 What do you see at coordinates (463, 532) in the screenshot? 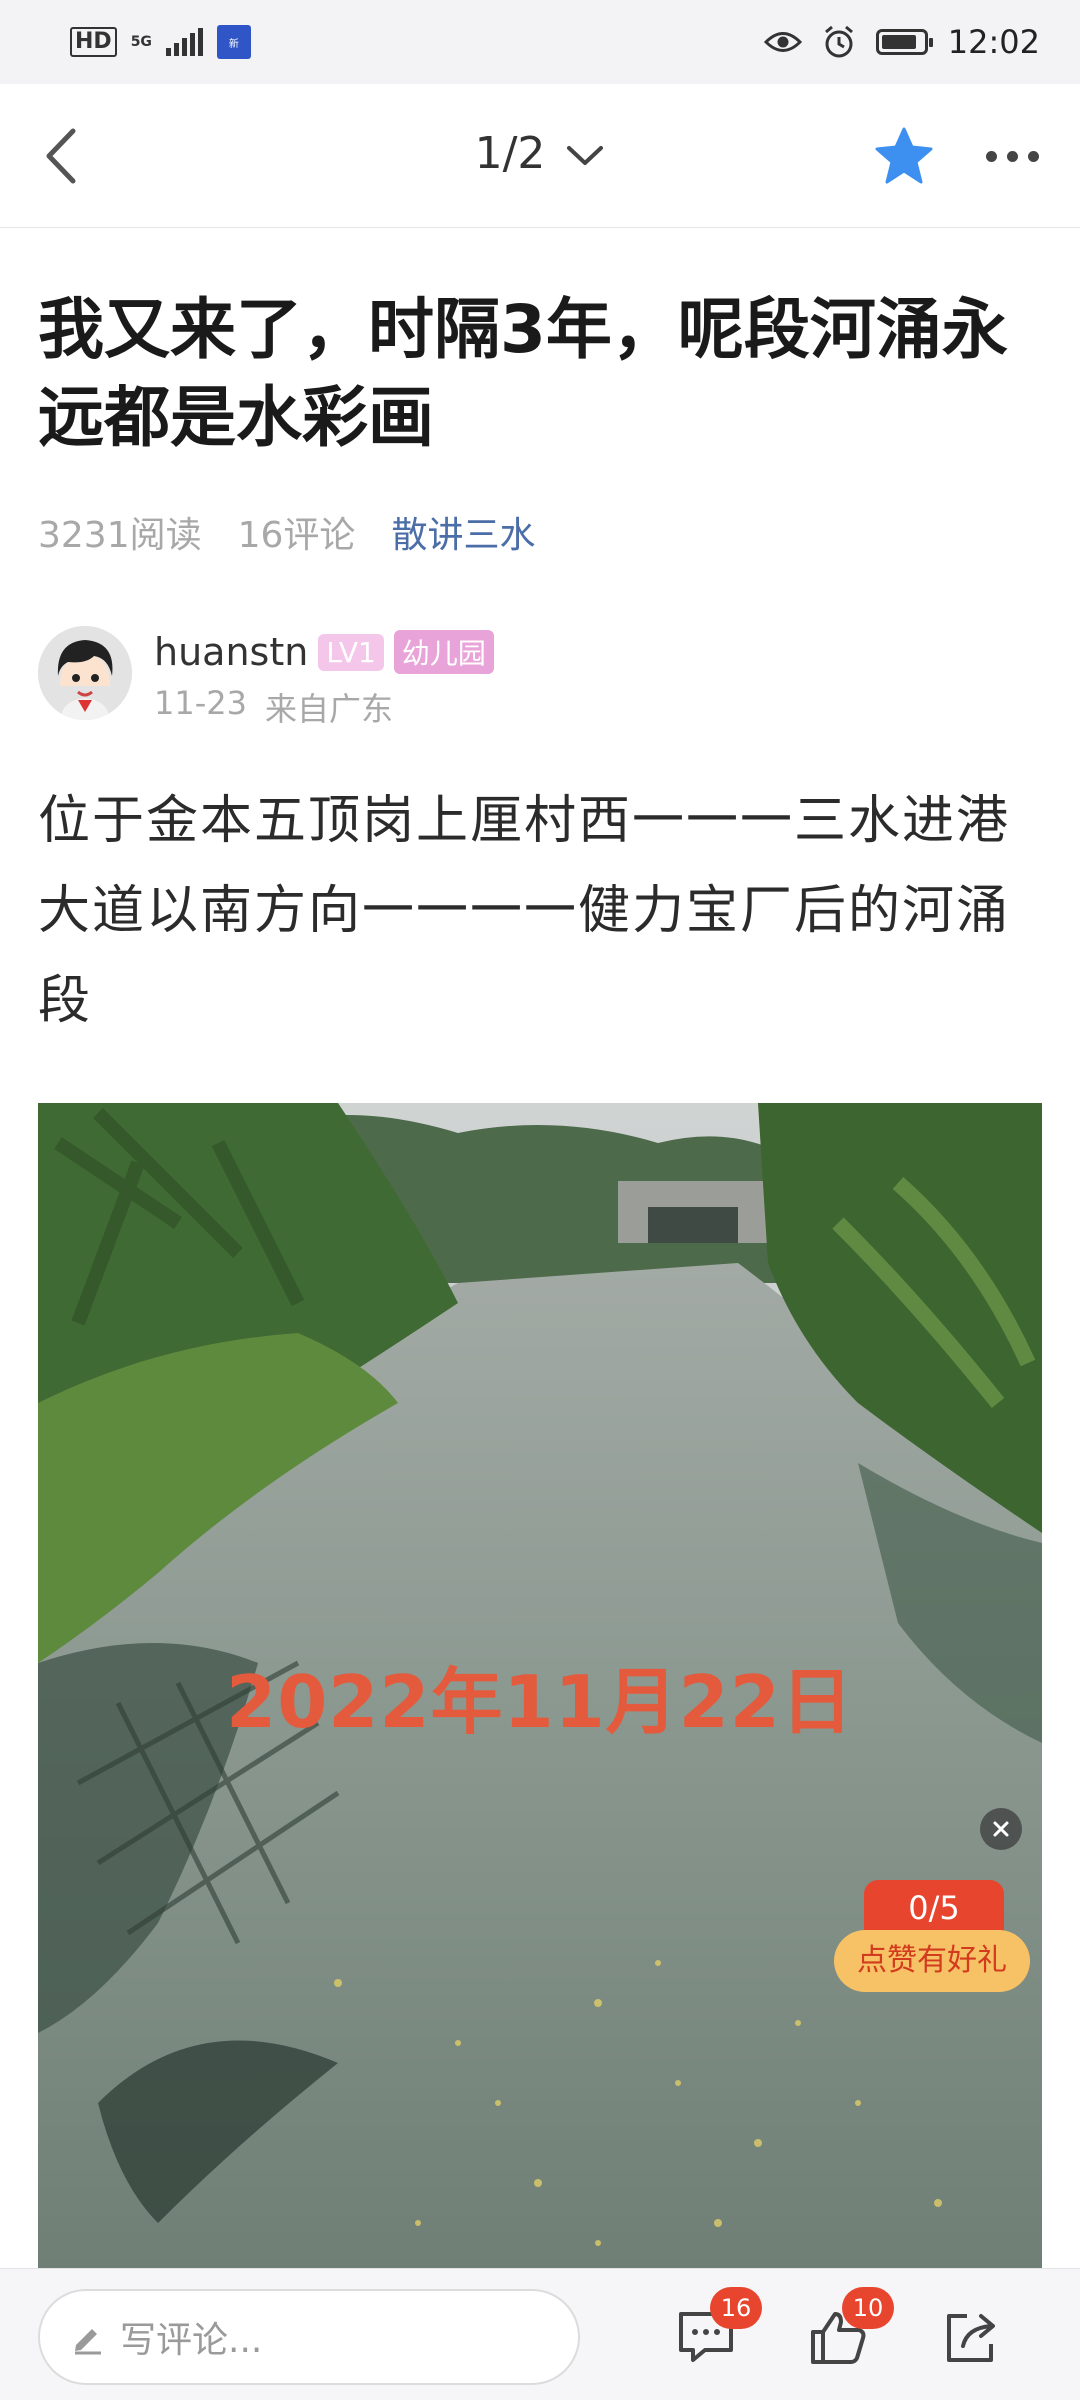
I see `section-tag: 散讲三水` at bounding box center [463, 532].